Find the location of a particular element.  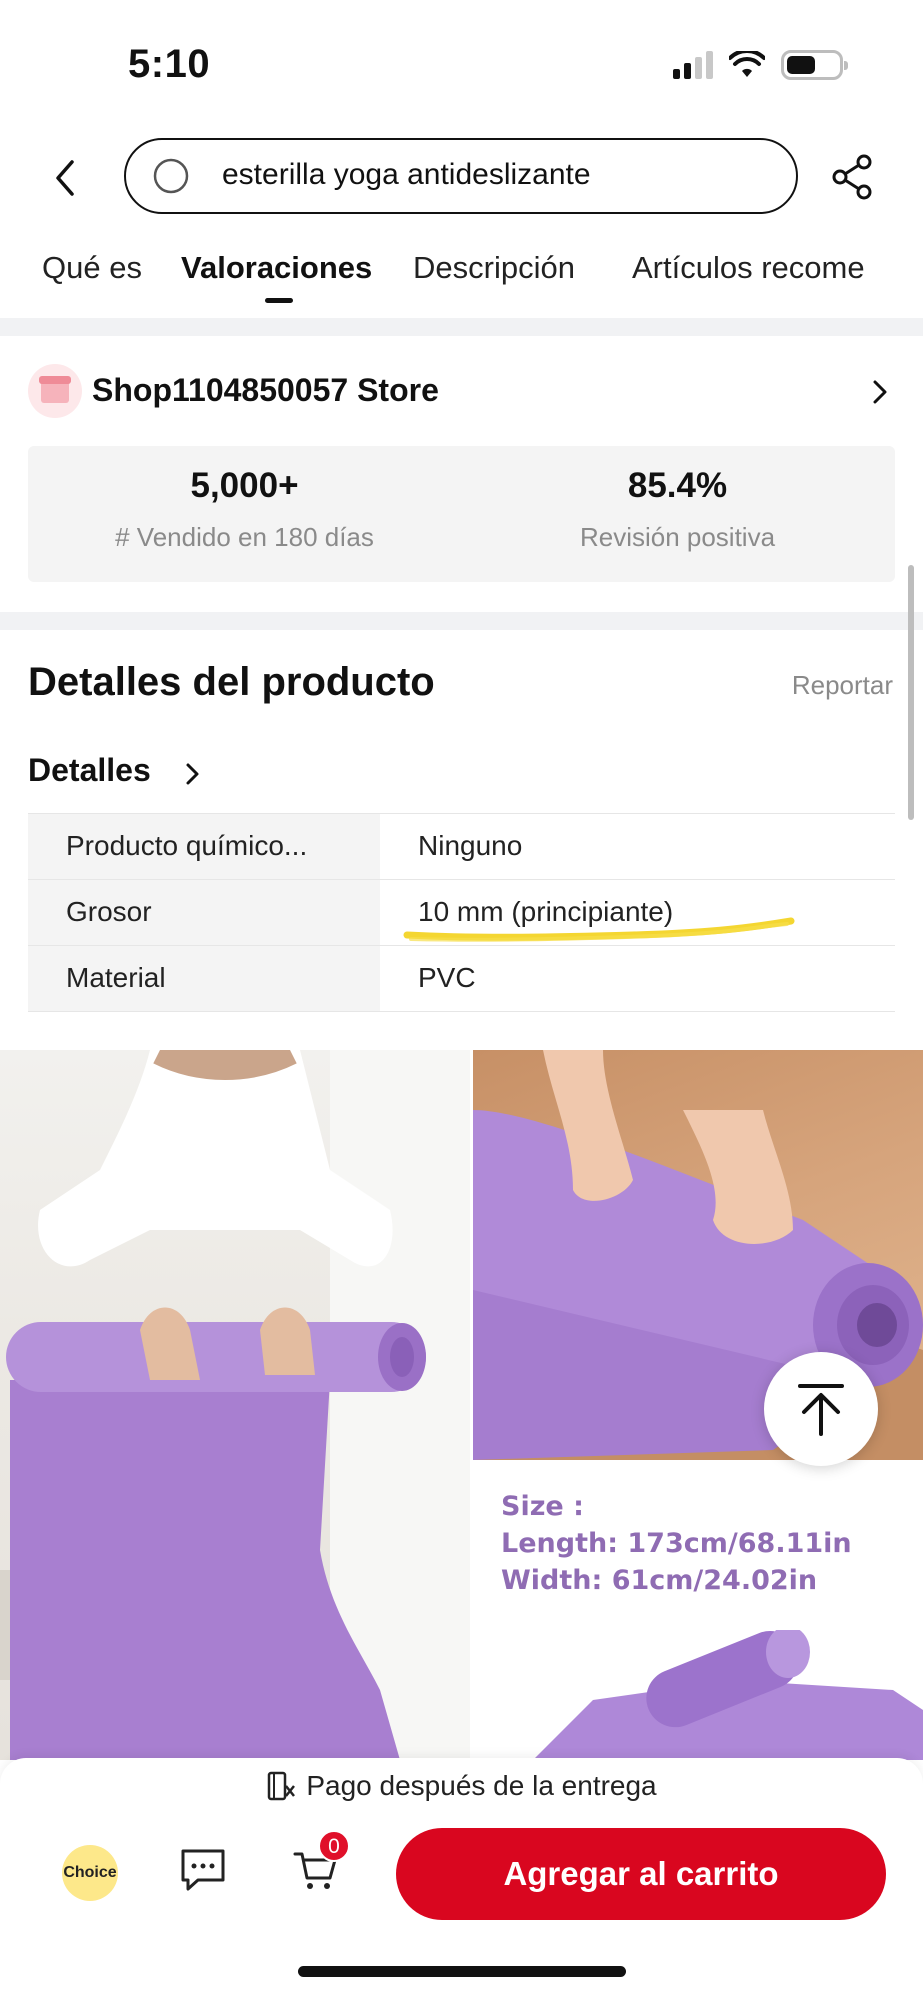

search-query: esterilla yoga antideslizante is located at coordinates (406, 174).